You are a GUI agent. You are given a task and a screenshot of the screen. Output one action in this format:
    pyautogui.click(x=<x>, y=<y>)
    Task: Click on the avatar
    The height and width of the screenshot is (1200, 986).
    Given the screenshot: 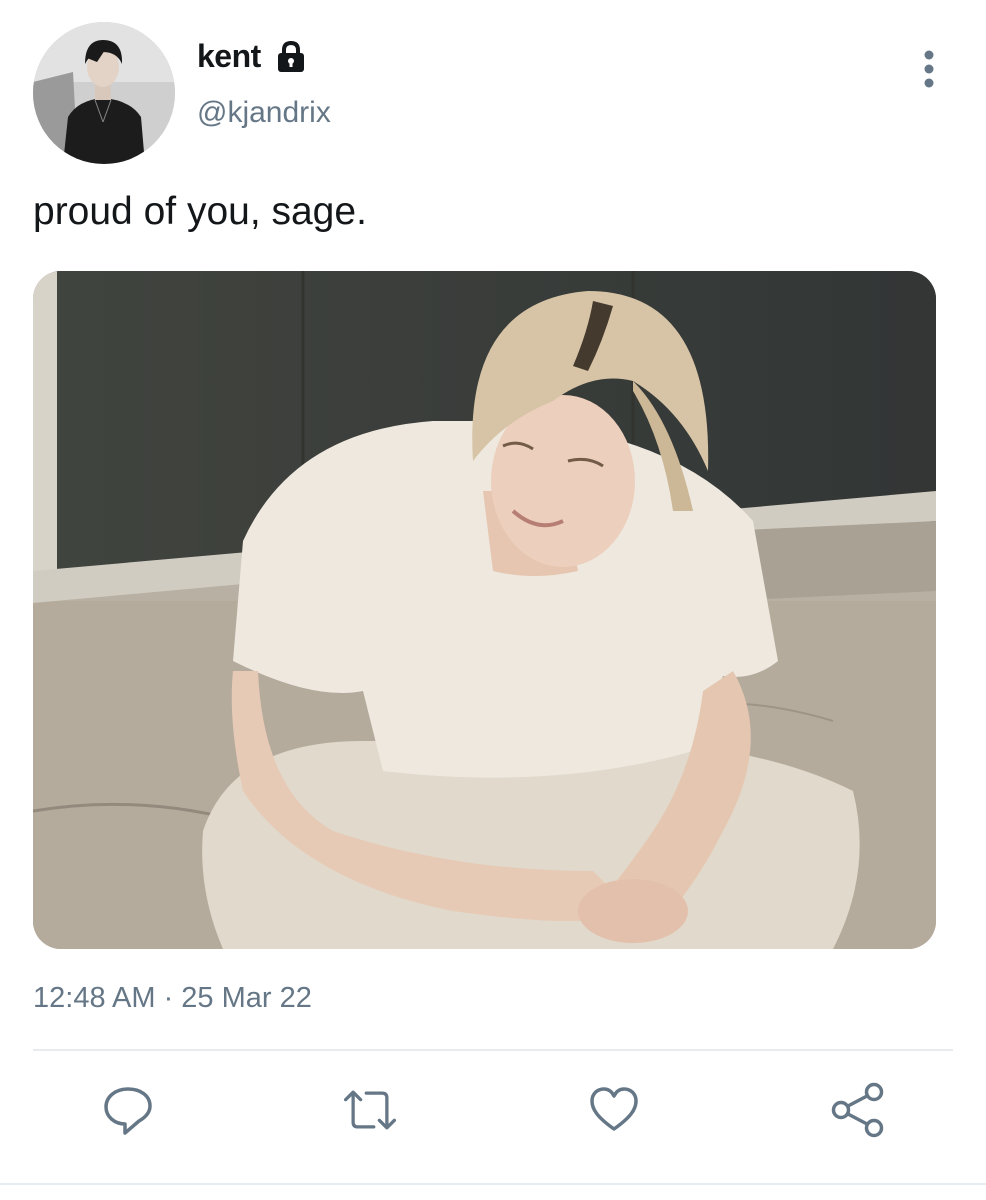 What is the action you would take?
    pyautogui.click(x=104, y=93)
    